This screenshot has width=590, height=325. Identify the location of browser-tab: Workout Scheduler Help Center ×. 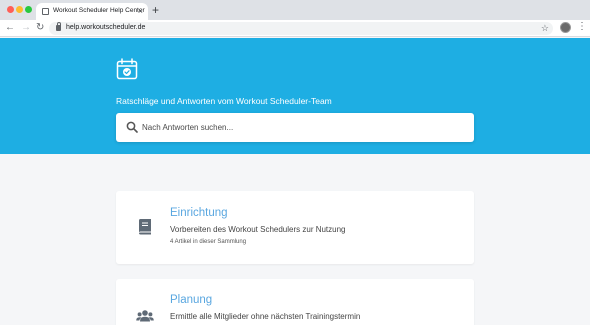
(92, 11).